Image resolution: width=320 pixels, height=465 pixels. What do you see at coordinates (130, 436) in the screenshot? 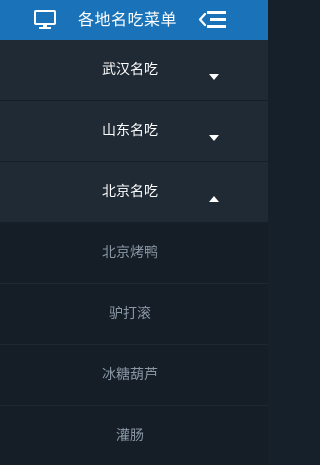
I see `submenu-item-label: 灌肠` at bounding box center [130, 436].